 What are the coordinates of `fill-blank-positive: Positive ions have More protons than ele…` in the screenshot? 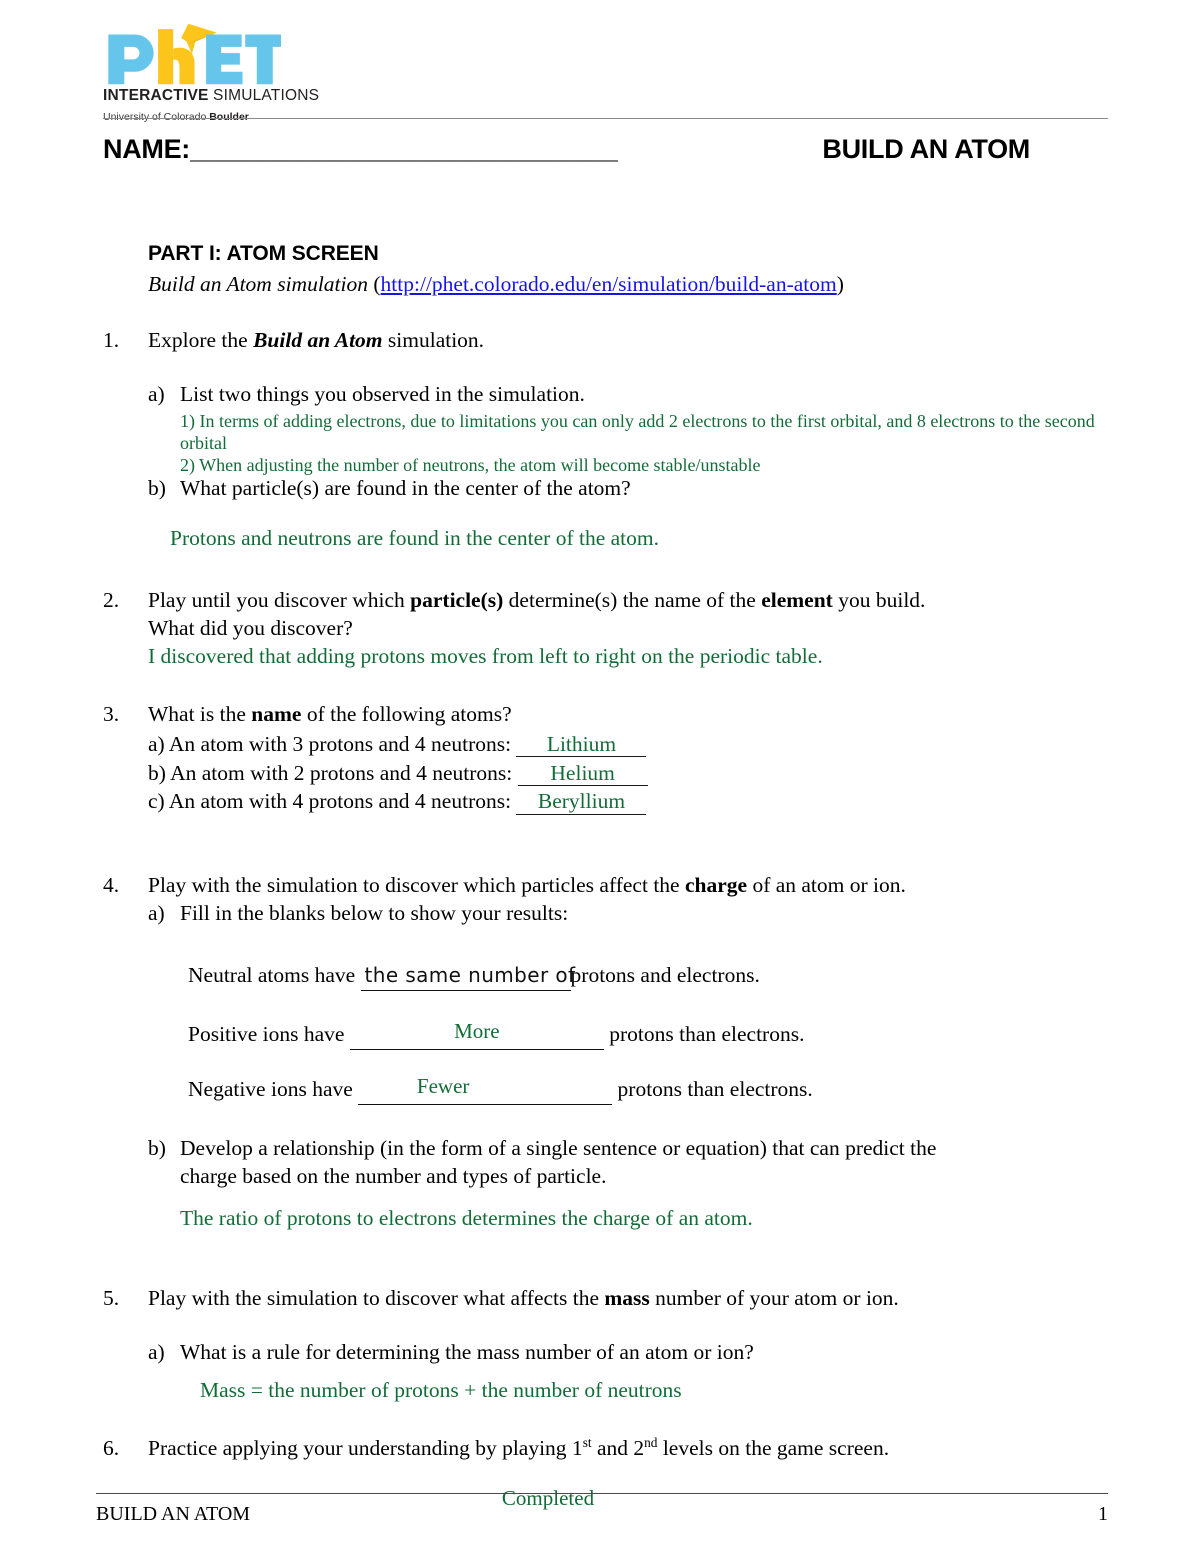 It's located at (648, 1034).